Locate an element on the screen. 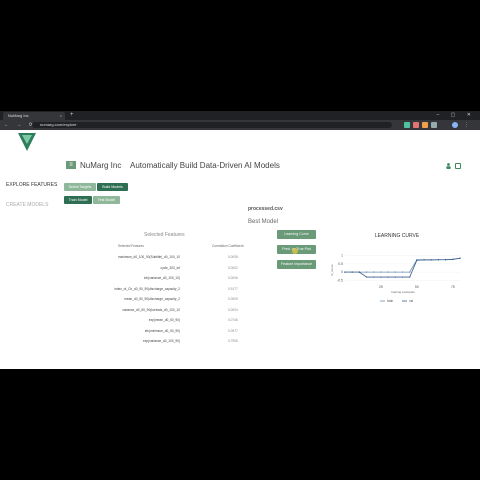  feature-name: cycle_300_inf is located at coordinates (170, 267).